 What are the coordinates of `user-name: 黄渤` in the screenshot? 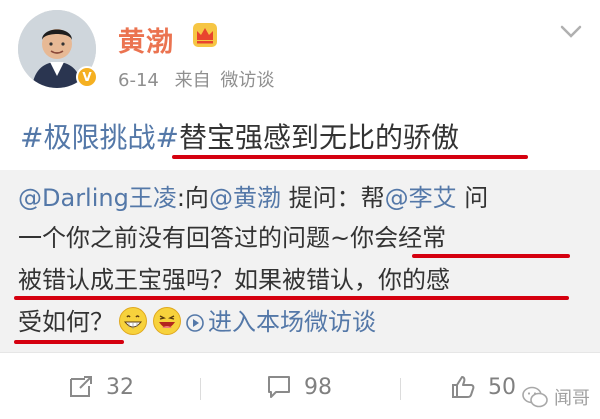 It's located at (146, 39).